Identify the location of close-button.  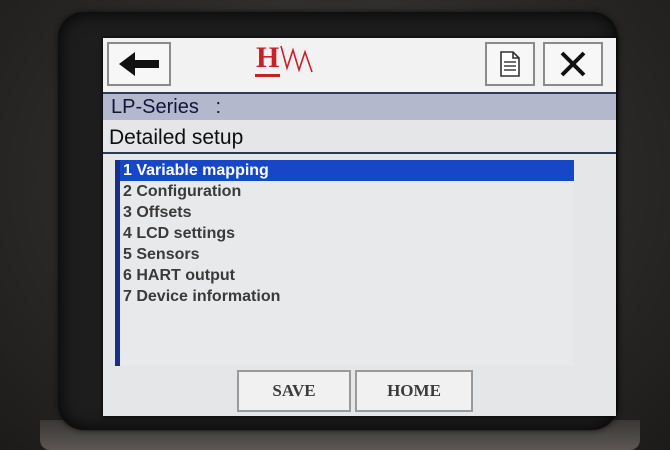
(573, 64).